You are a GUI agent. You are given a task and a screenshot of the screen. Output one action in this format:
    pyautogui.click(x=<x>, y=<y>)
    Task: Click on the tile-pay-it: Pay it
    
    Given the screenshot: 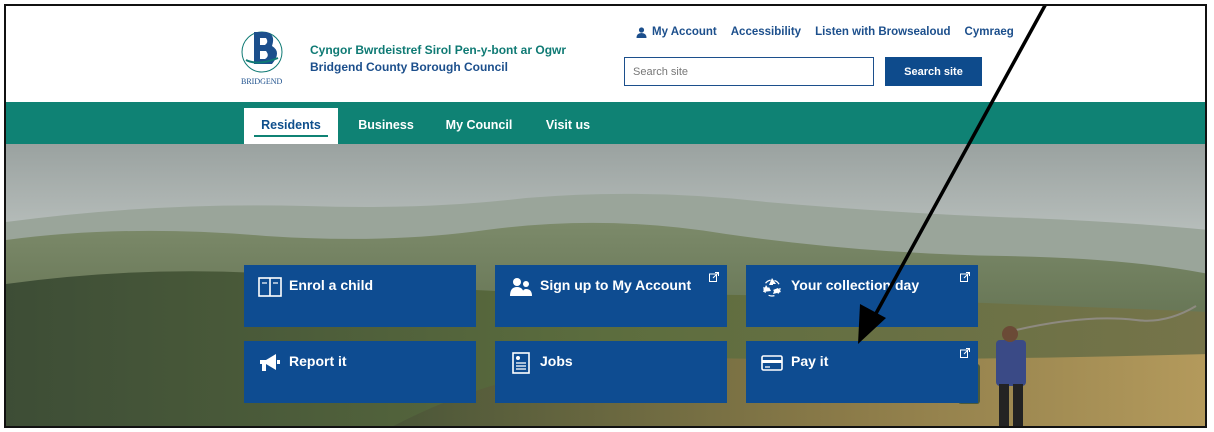 What is the action you would take?
    pyautogui.click(x=862, y=372)
    